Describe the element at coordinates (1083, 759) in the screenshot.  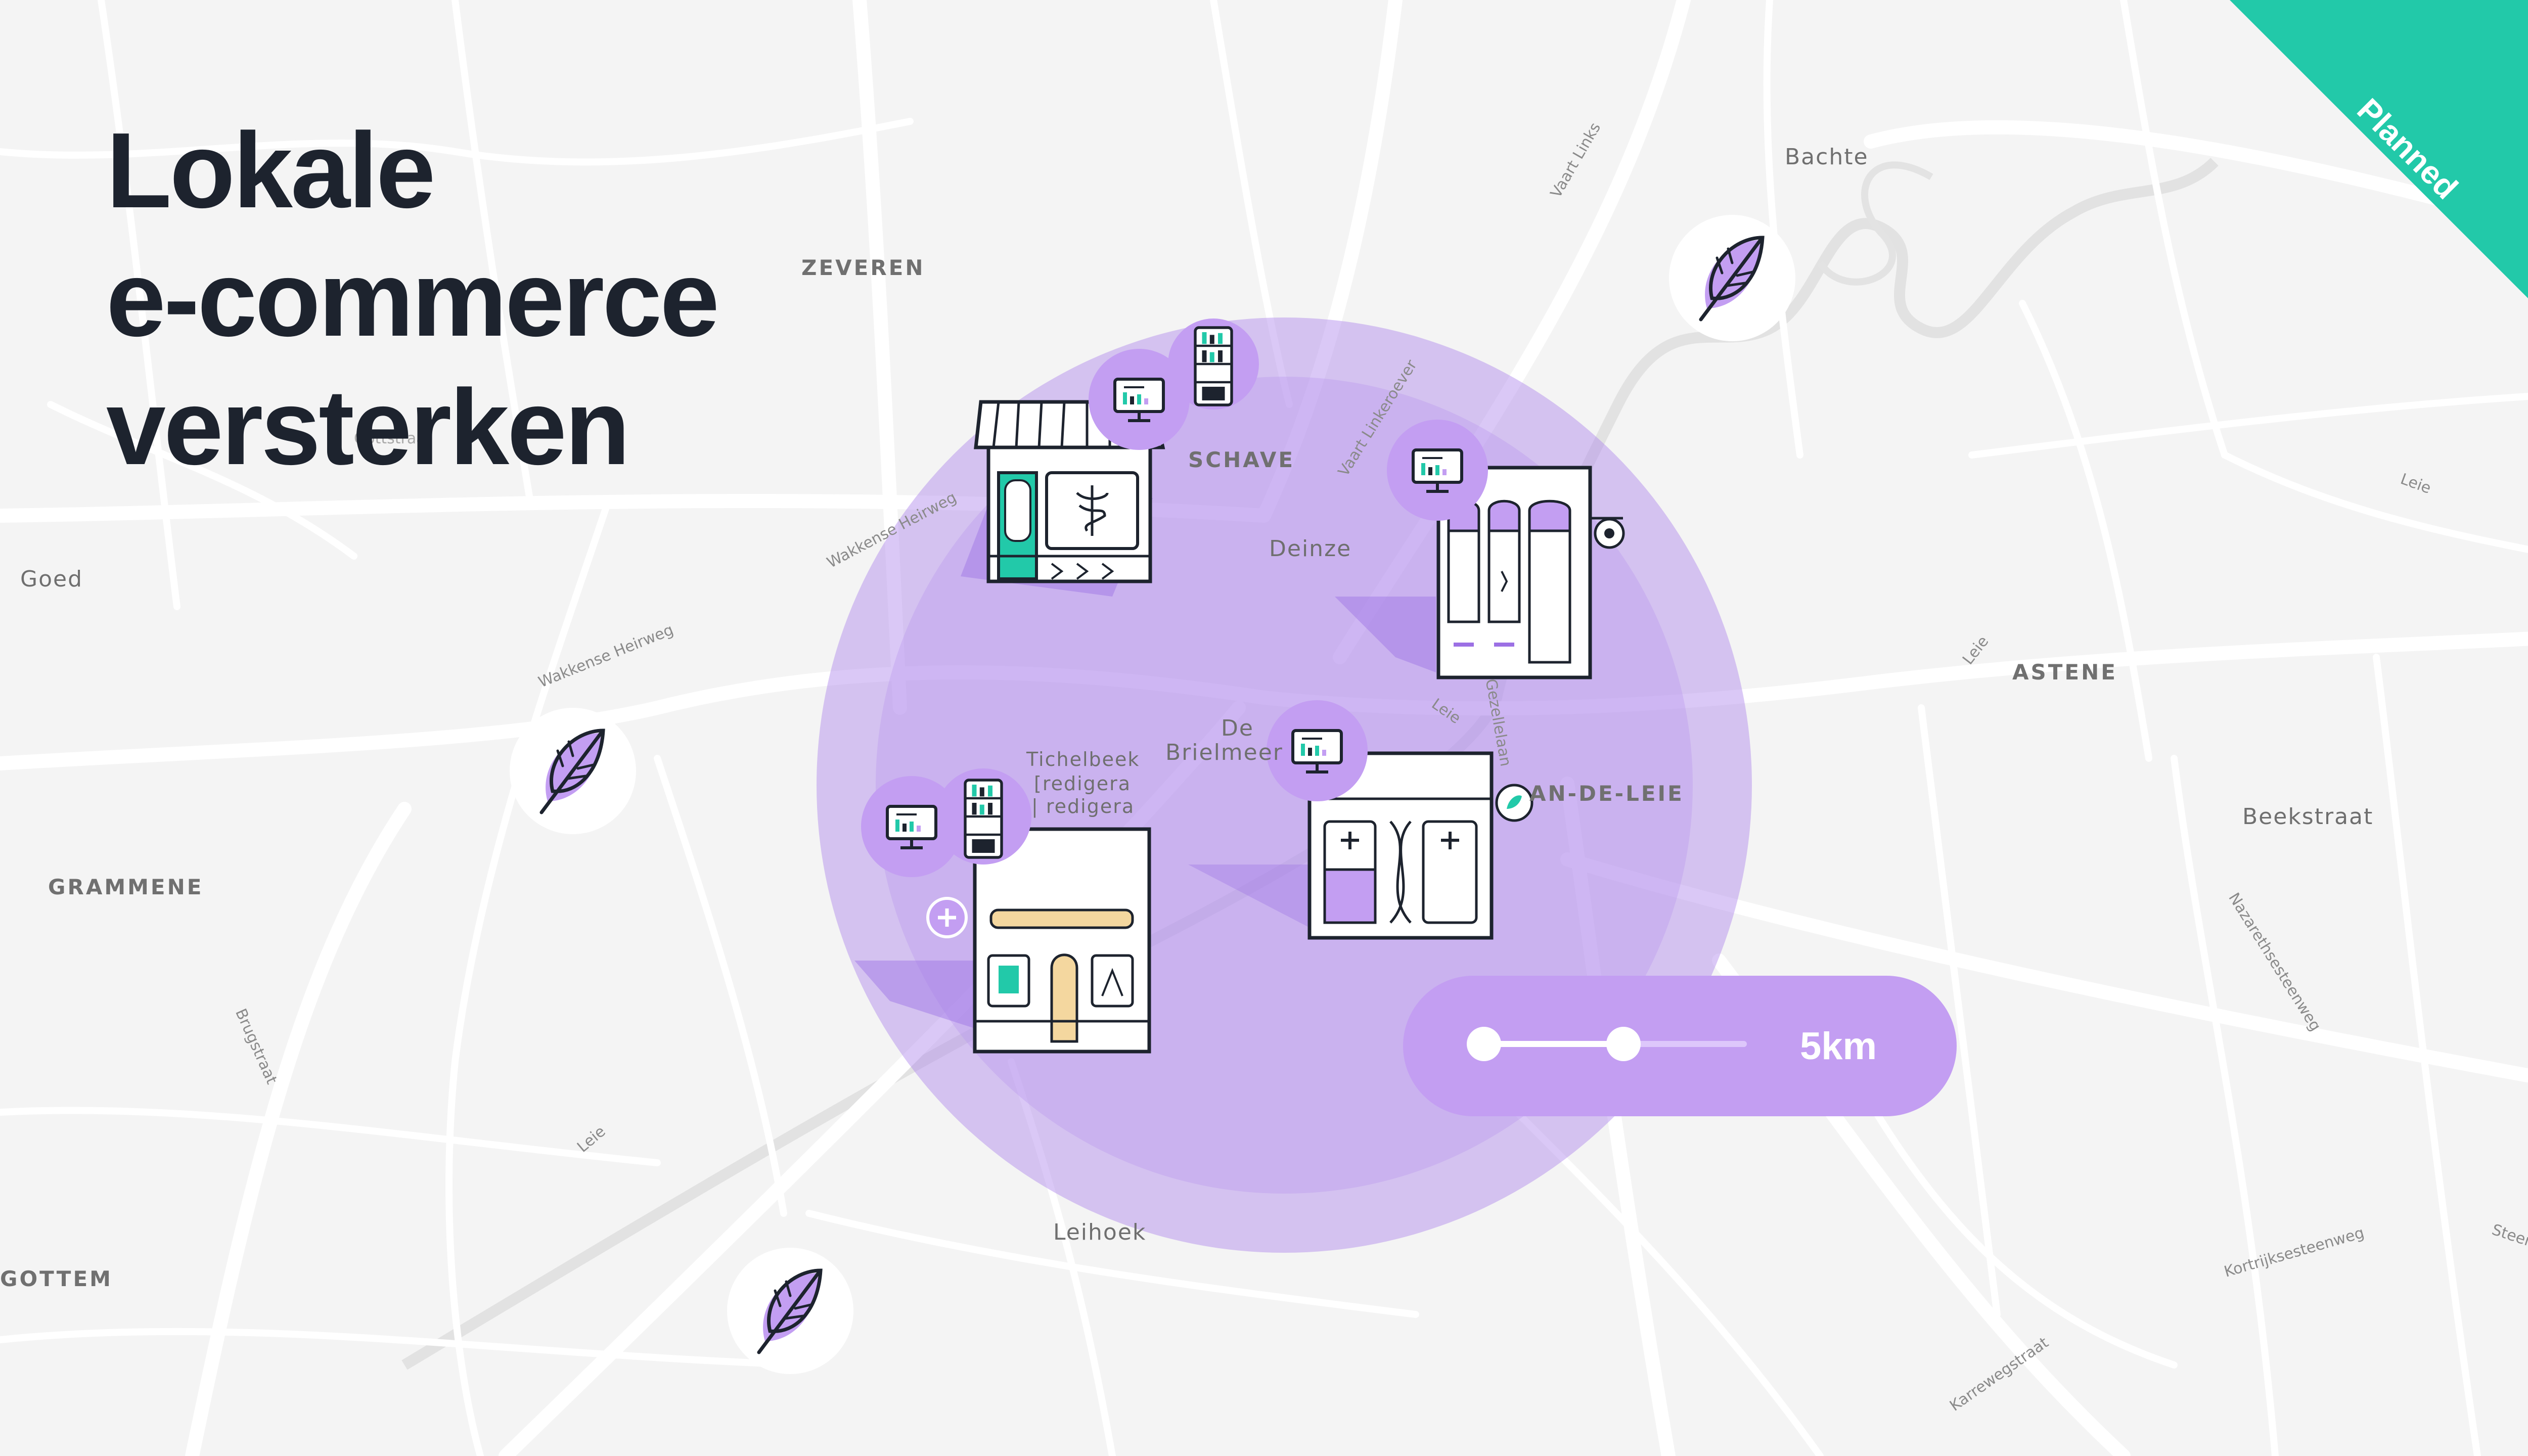
I see `place-label-tichelbeek: Tichelbeek` at that location.